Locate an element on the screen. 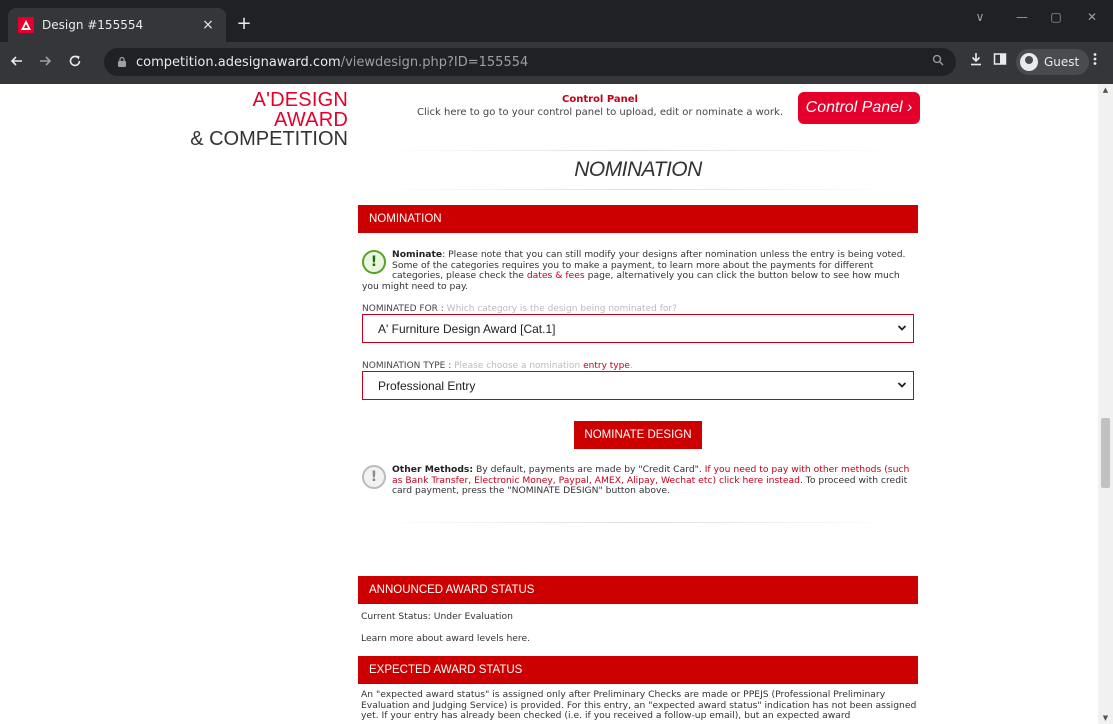 The height and width of the screenshot is (724, 1113). page-scrollbar: ▲ ▼ is located at coordinates (1105, 404).